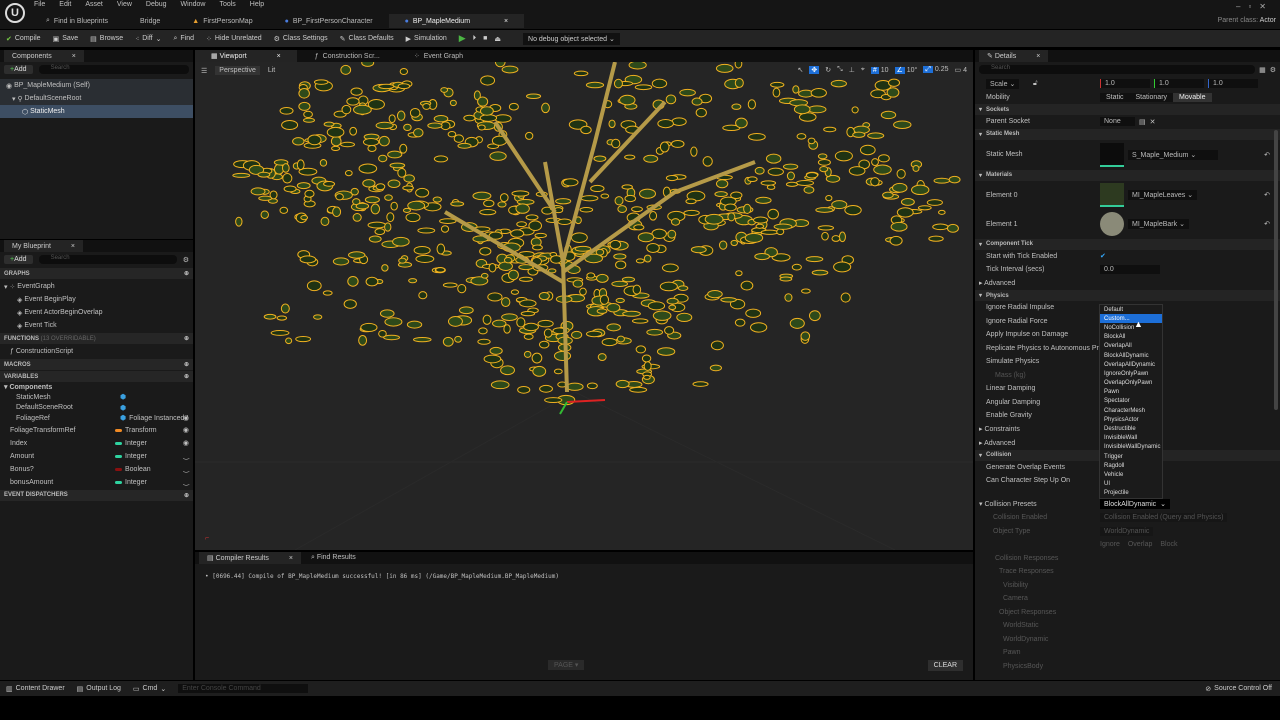  I want to click on mobility-movable: Movable, so click(1192, 97).